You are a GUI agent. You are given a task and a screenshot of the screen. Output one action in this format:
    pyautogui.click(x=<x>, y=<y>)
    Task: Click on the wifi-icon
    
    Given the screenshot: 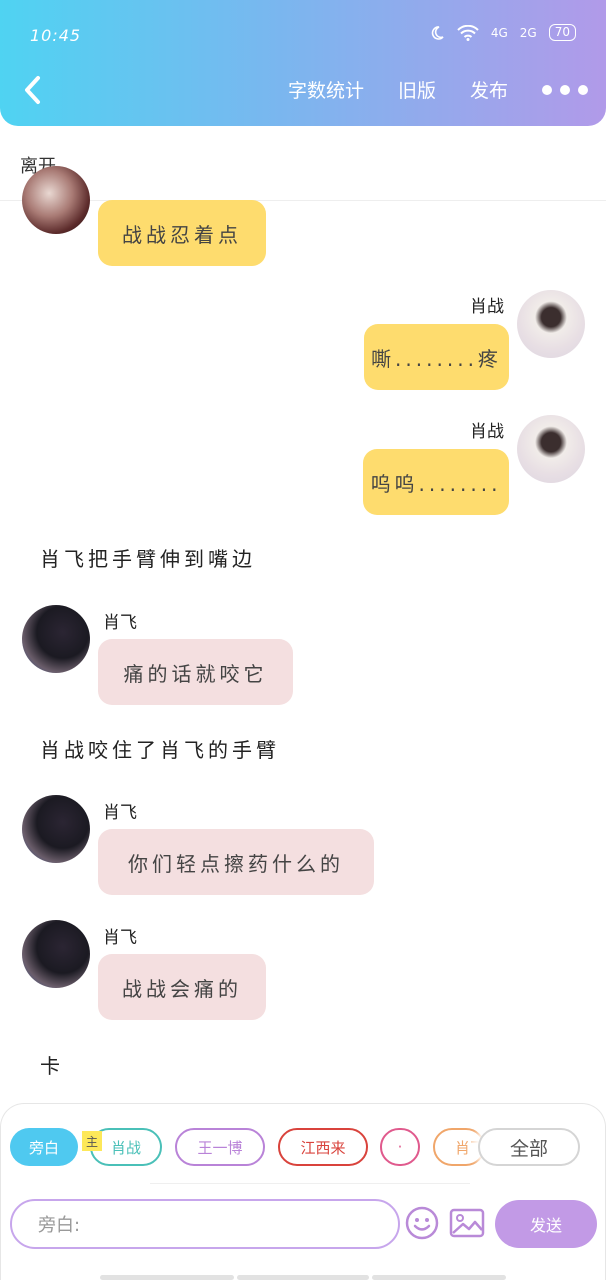 What is the action you would take?
    pyautogui.click(x=468, y=32)
    